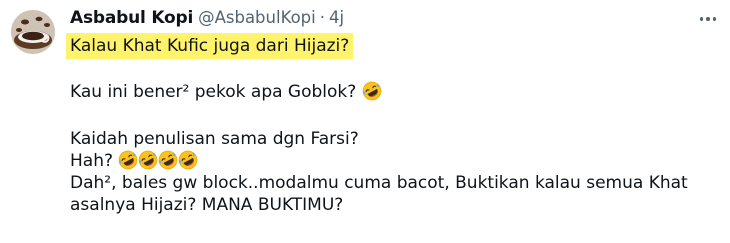 This screenshot has width=730, height=243. What do you see at coordinates (207, 205) in the screenshot?
I see `tweet-paragraph-3-line-4: asalnya Hijazi? MANA BUKTIMU?` at bounding box center [207, 205].